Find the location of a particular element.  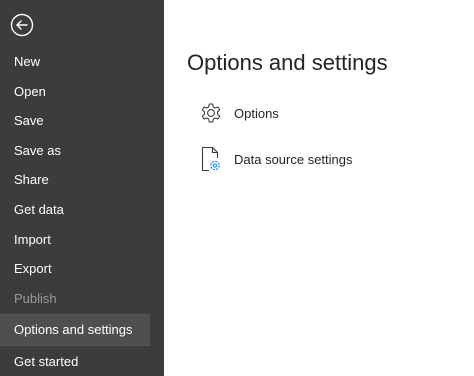

data-source-settings-button: Data source settings is located at coordinates (275, 159).